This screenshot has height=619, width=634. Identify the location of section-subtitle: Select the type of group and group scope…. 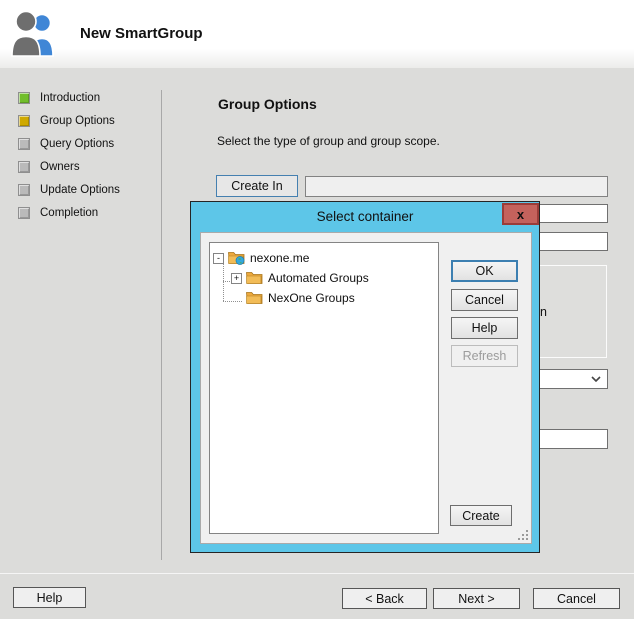
(328, 141).